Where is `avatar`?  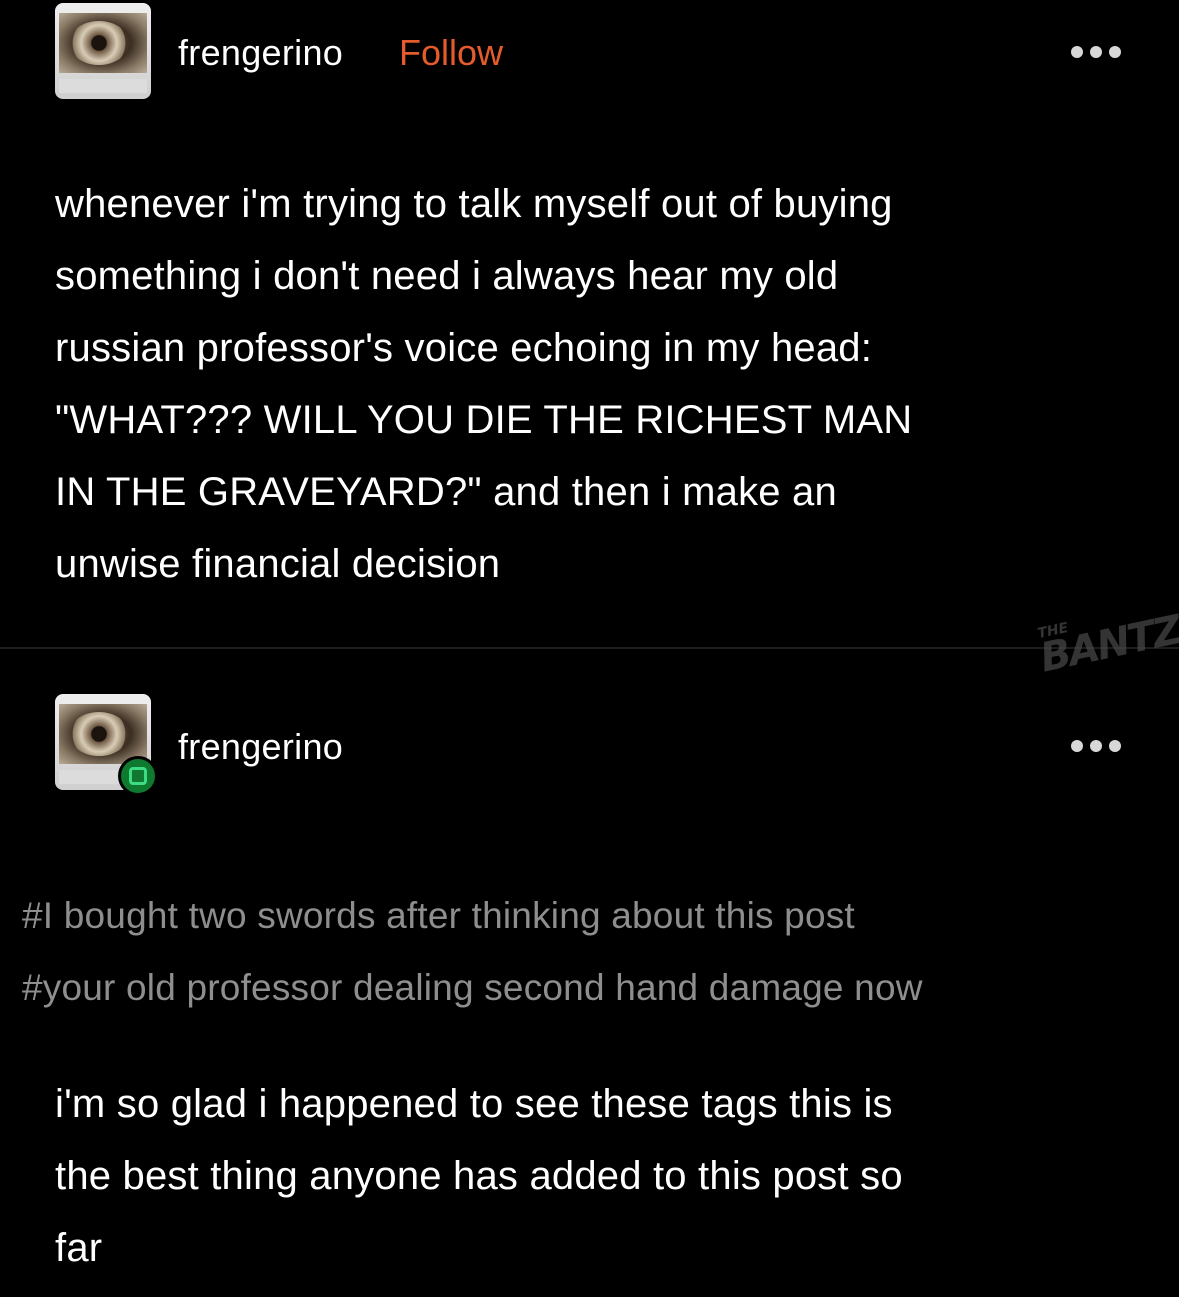
avatar is located at coordinates (103, 51).